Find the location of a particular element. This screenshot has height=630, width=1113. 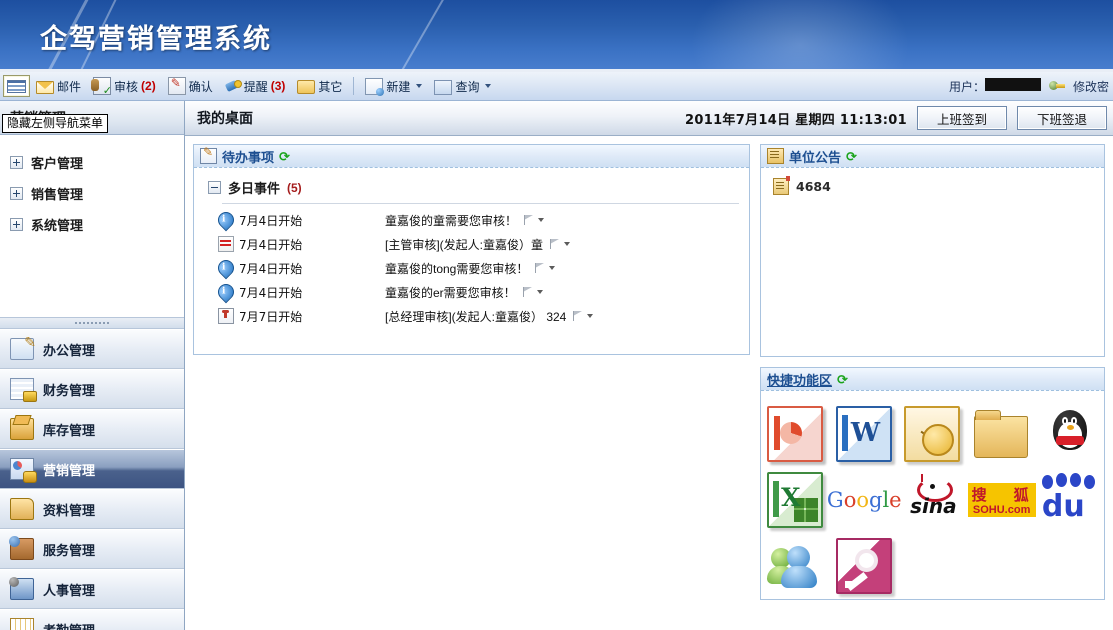

sidebar-module-service: 服务管理 is located at coordinates (92, 549).